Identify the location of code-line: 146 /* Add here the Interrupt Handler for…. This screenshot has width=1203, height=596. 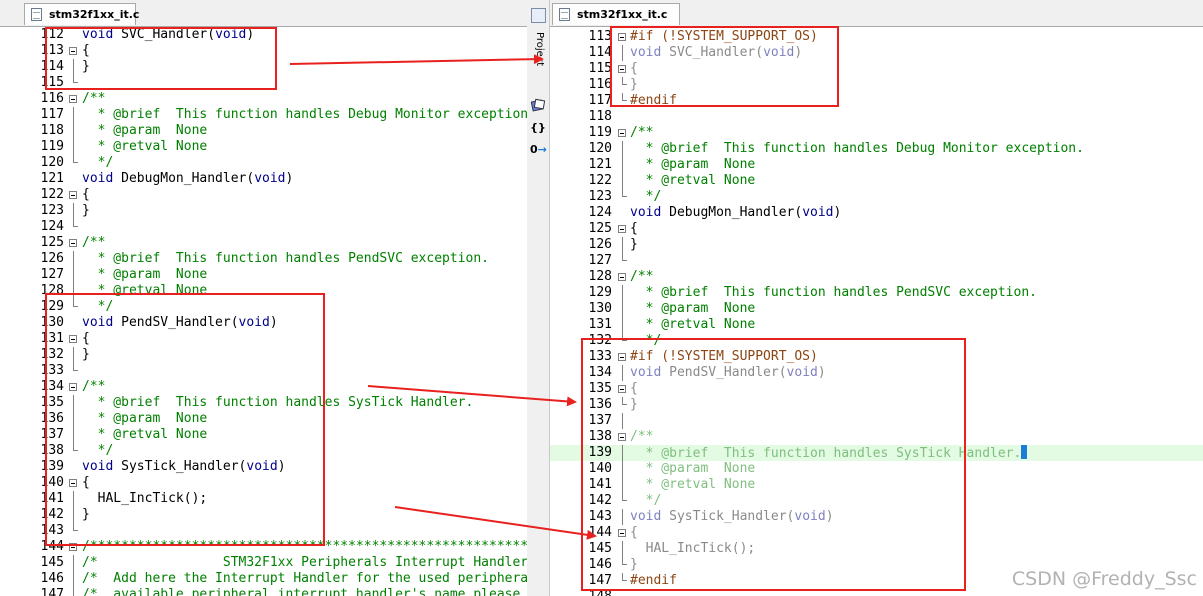
(263, 579).